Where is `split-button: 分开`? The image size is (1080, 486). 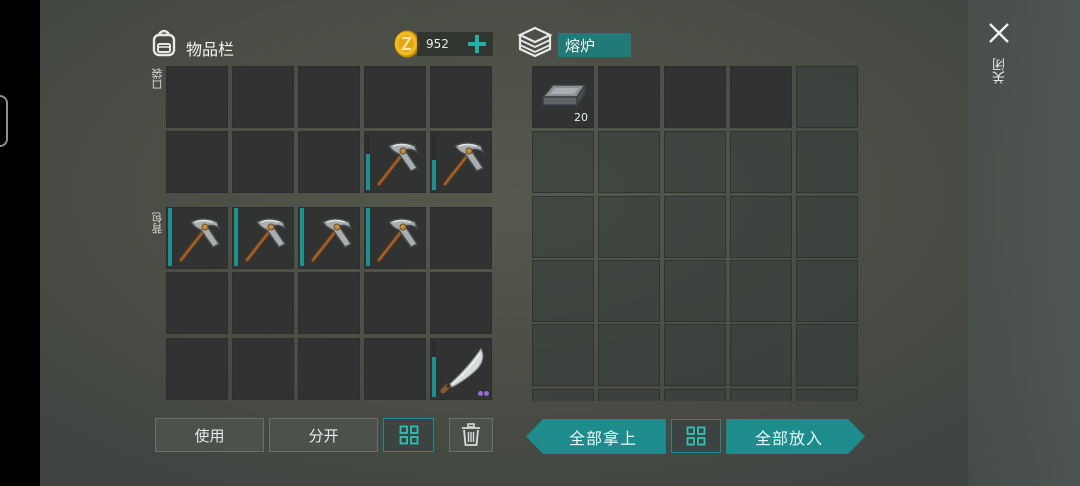 split-button: 分开 is located at coordinates (323, 435).